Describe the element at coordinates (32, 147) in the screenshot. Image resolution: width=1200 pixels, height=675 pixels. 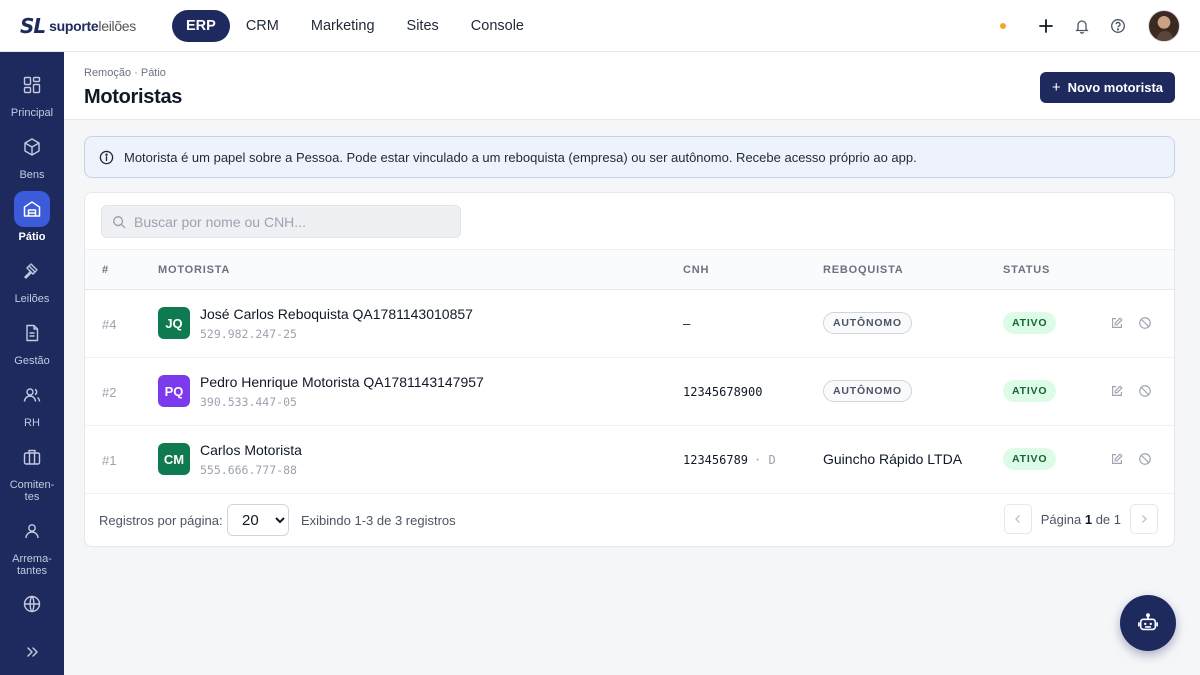
I see `box-icon` at that location.